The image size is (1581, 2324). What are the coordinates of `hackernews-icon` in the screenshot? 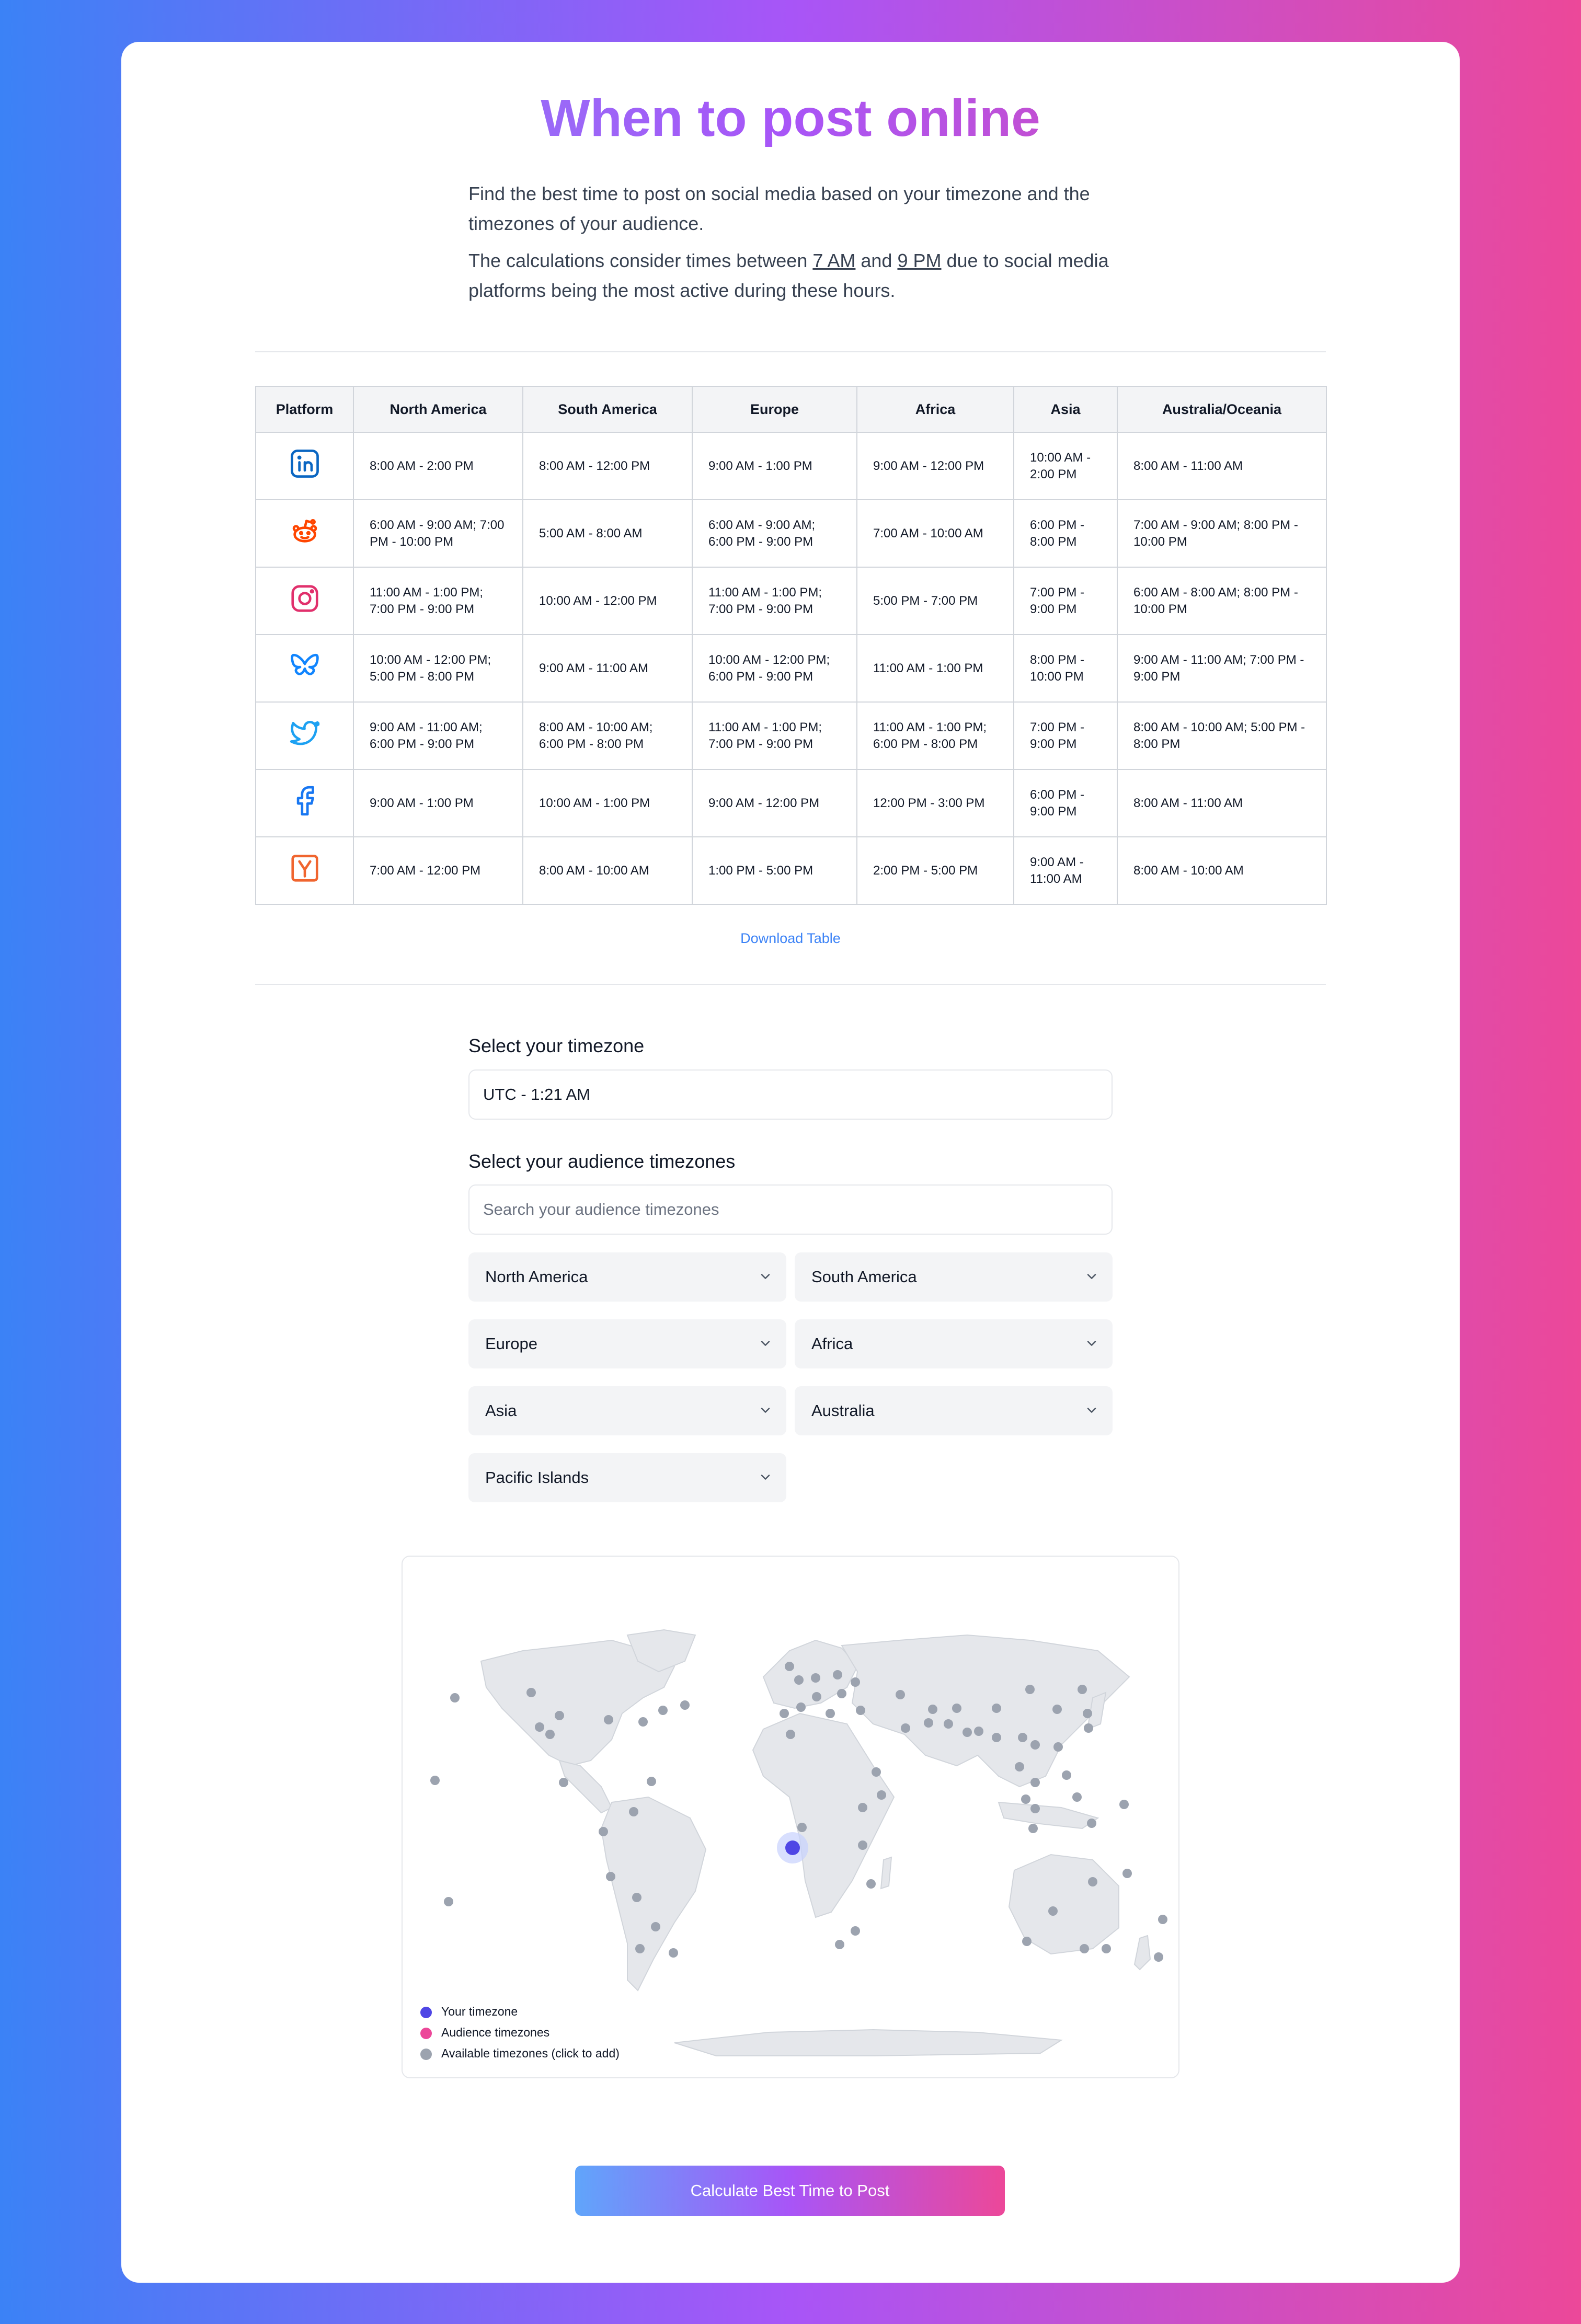 It's located at (304, 869).